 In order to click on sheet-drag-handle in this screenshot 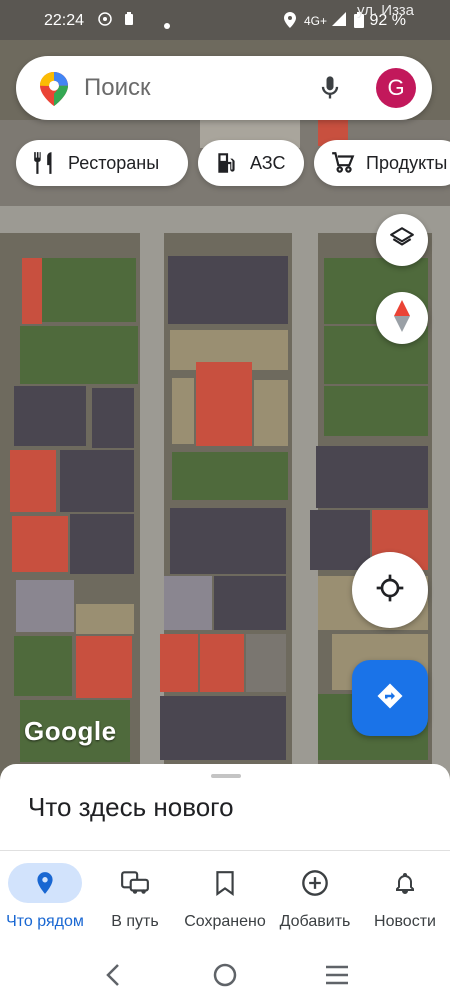, I will do `click(226, 776)`.